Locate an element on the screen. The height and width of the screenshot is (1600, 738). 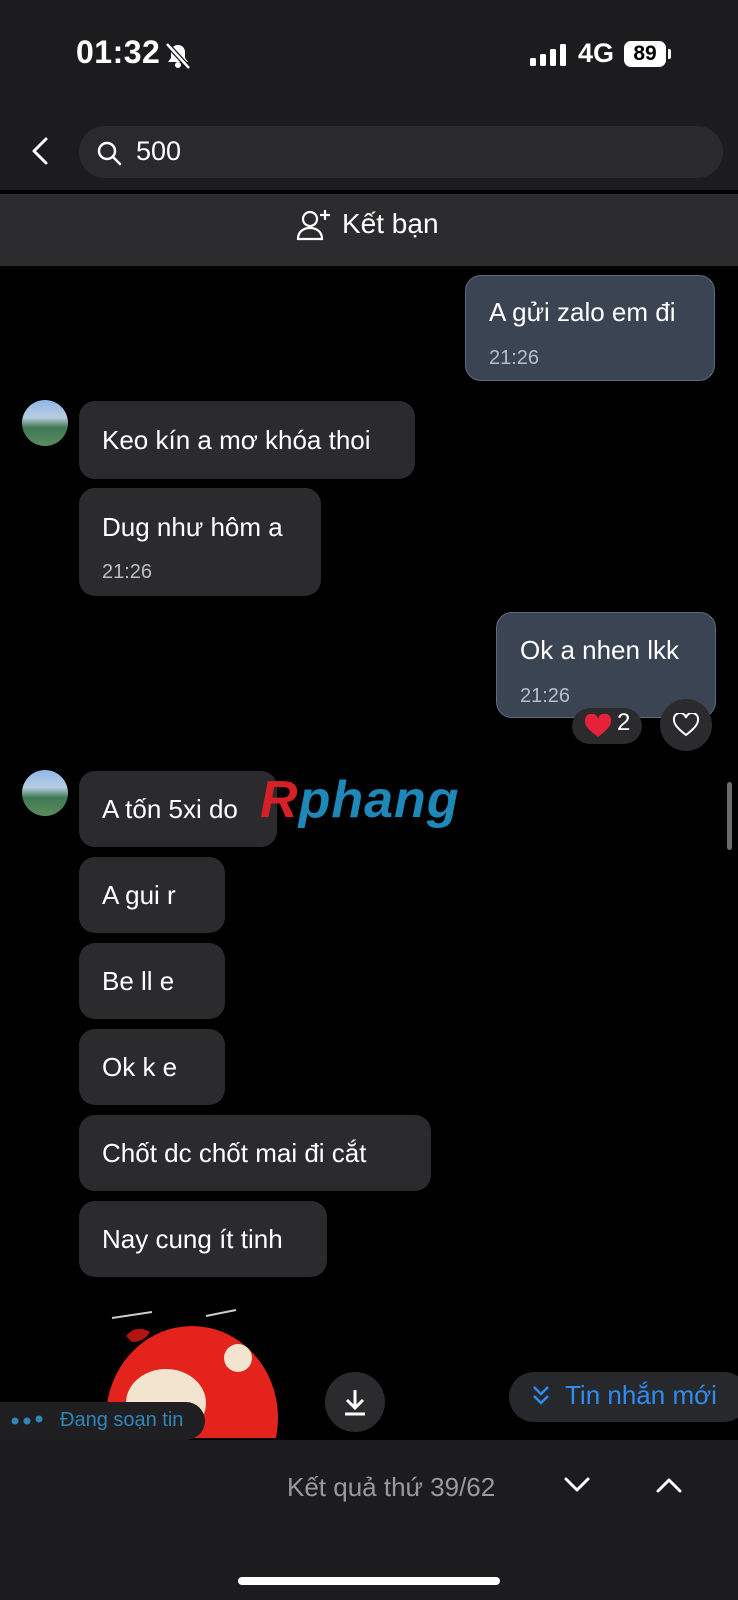
download-icon is located at coordinates (355, 1403).